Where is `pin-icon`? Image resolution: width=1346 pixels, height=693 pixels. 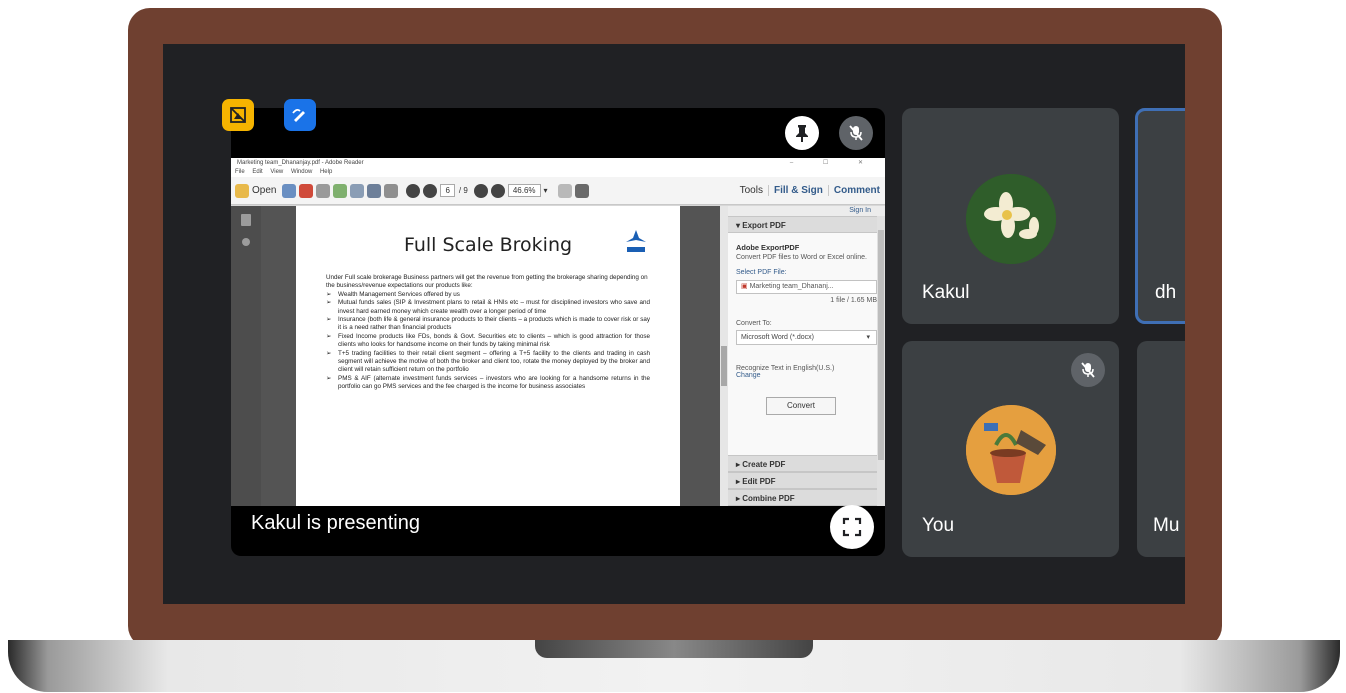
pin-icon is located at coordinates (802, 133).